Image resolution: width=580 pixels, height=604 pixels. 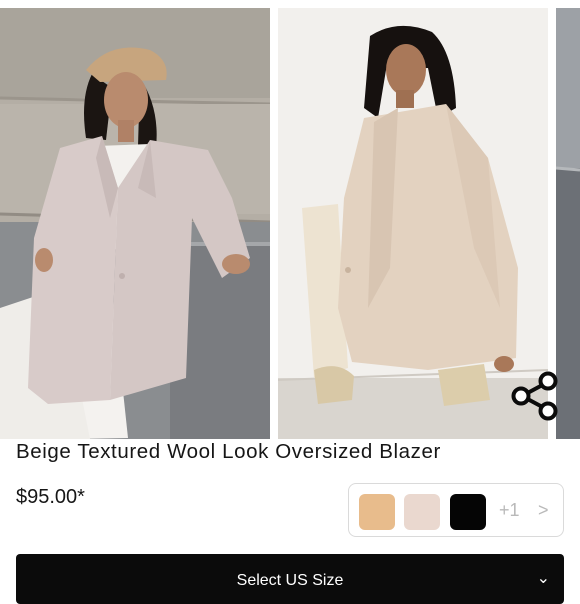 I want to click on swatch-color-beige, so click(x=422, y=512).